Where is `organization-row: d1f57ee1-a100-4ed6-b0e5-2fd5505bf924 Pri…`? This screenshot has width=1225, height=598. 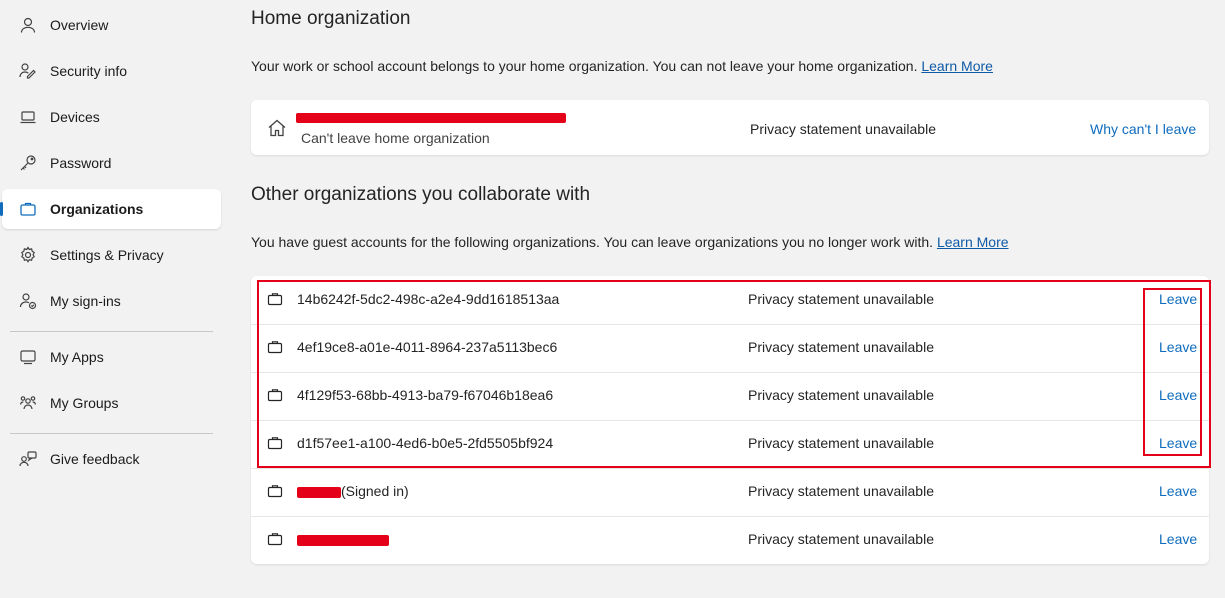 organization-row: d1f57ee1-a100-4ed6-b0e5-2fd5505bf924 Pri… is located at coordinates (730, 444).